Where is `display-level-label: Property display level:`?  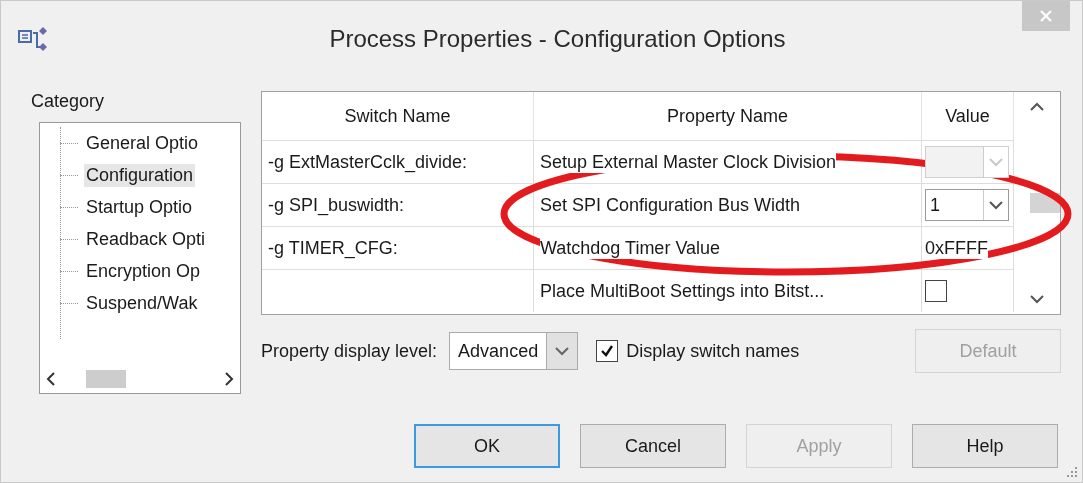 display-level-label: Property display level: is located at coordinates (349, 351).